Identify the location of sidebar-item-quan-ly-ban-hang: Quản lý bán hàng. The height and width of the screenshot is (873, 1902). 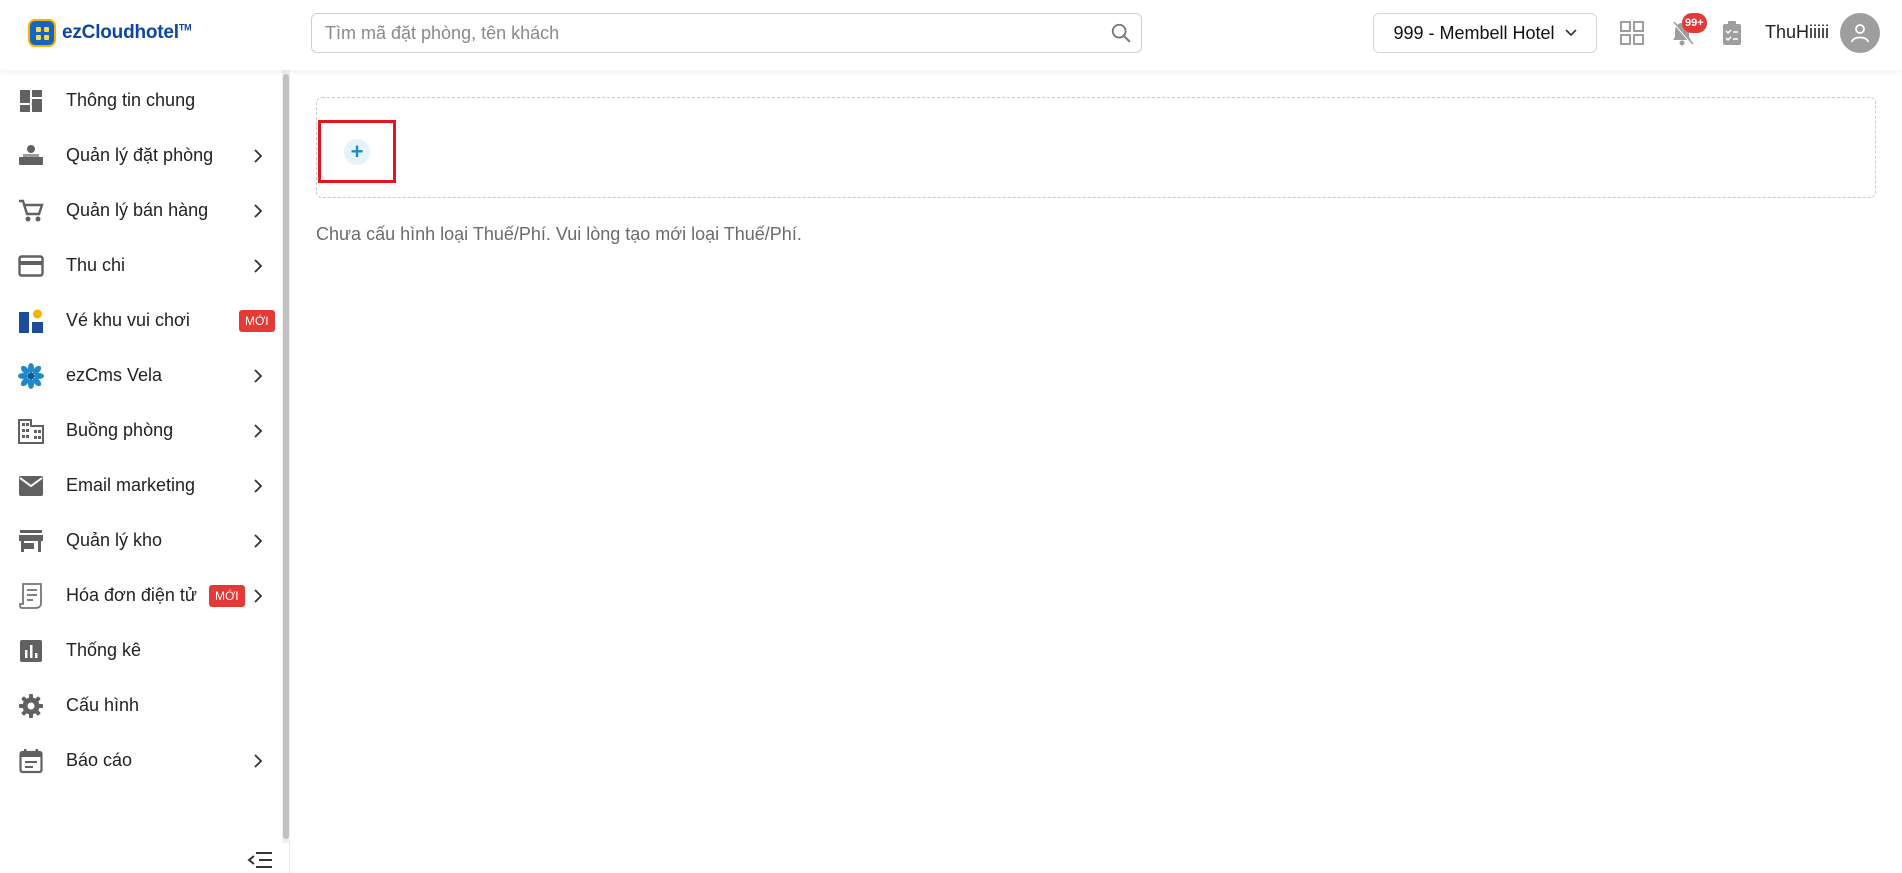
(140, 210).